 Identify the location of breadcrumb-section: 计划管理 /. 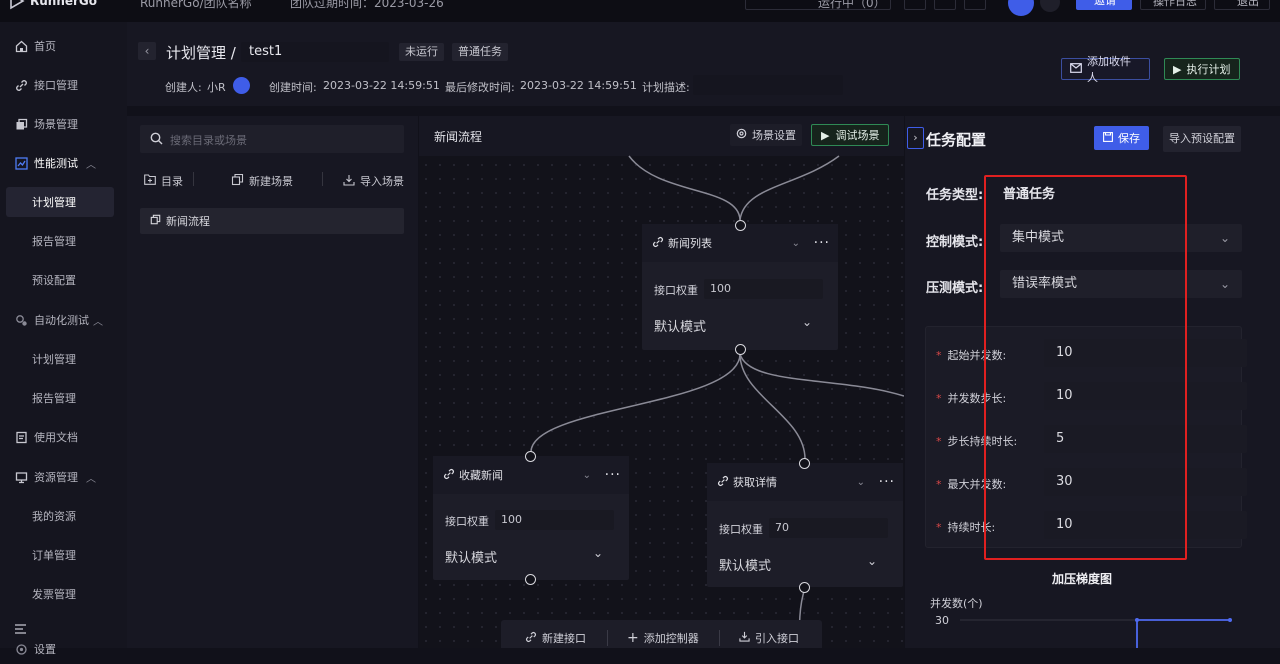
(201, 52).